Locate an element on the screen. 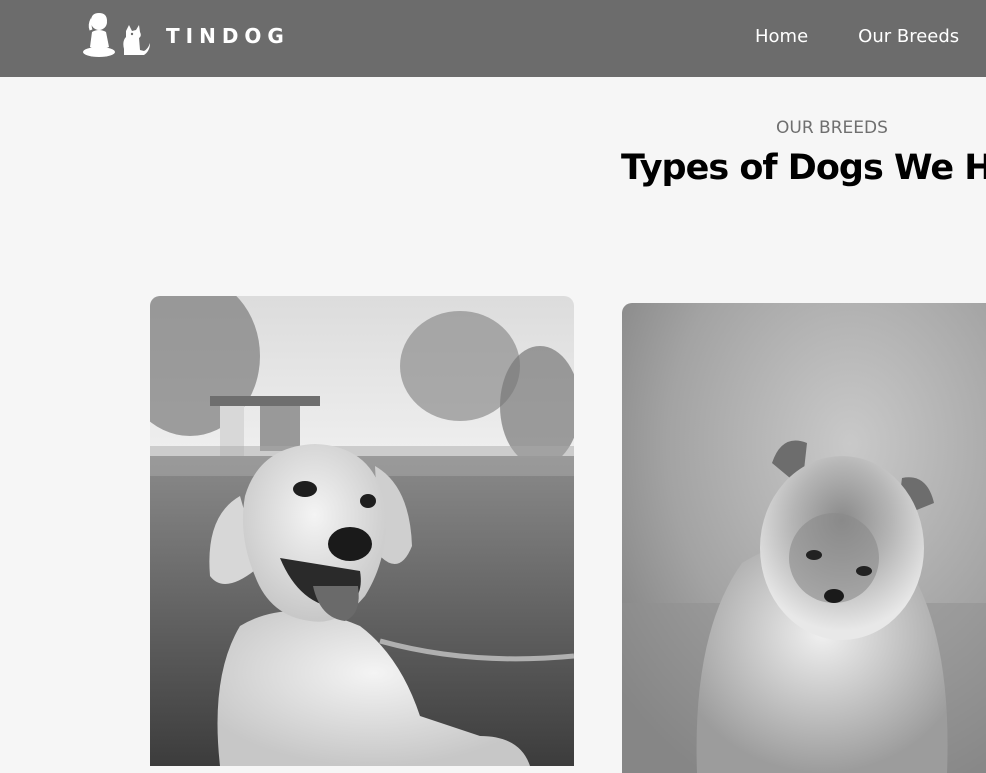 Image resolution: width=986 pixels, height=773 pixels. main-nav: Home Our Breeds is located at coordinates (857, 36).